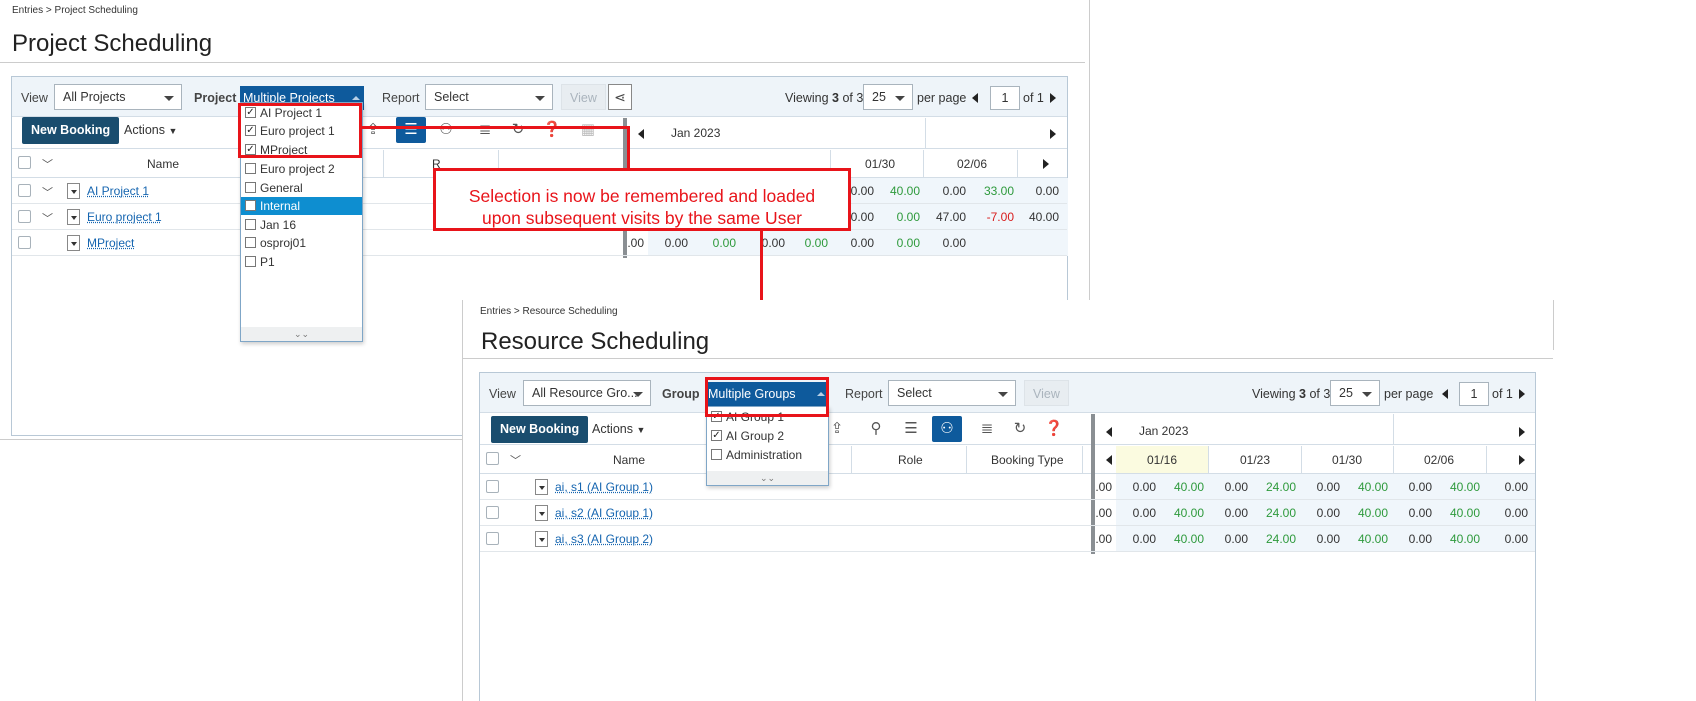 This screenshot has width=1696, height=701. Describe the element at coordinates (1109, 460) in the screenshot. I see `prev-week-icon` at that location.